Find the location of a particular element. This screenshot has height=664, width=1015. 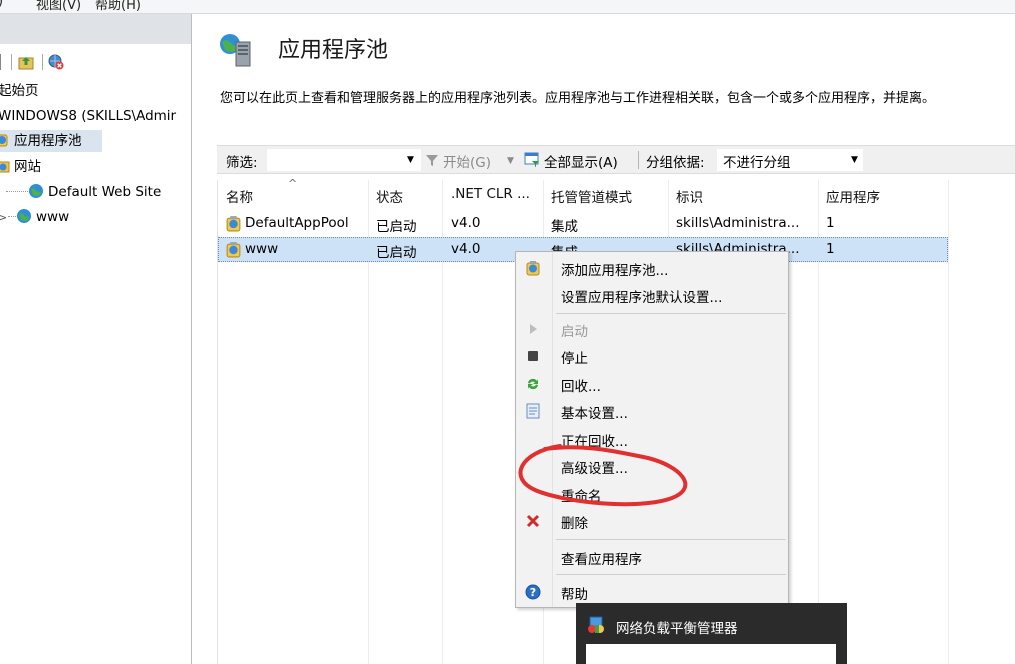

tree-item-label: 网站 is located at coordinates (27, 167).